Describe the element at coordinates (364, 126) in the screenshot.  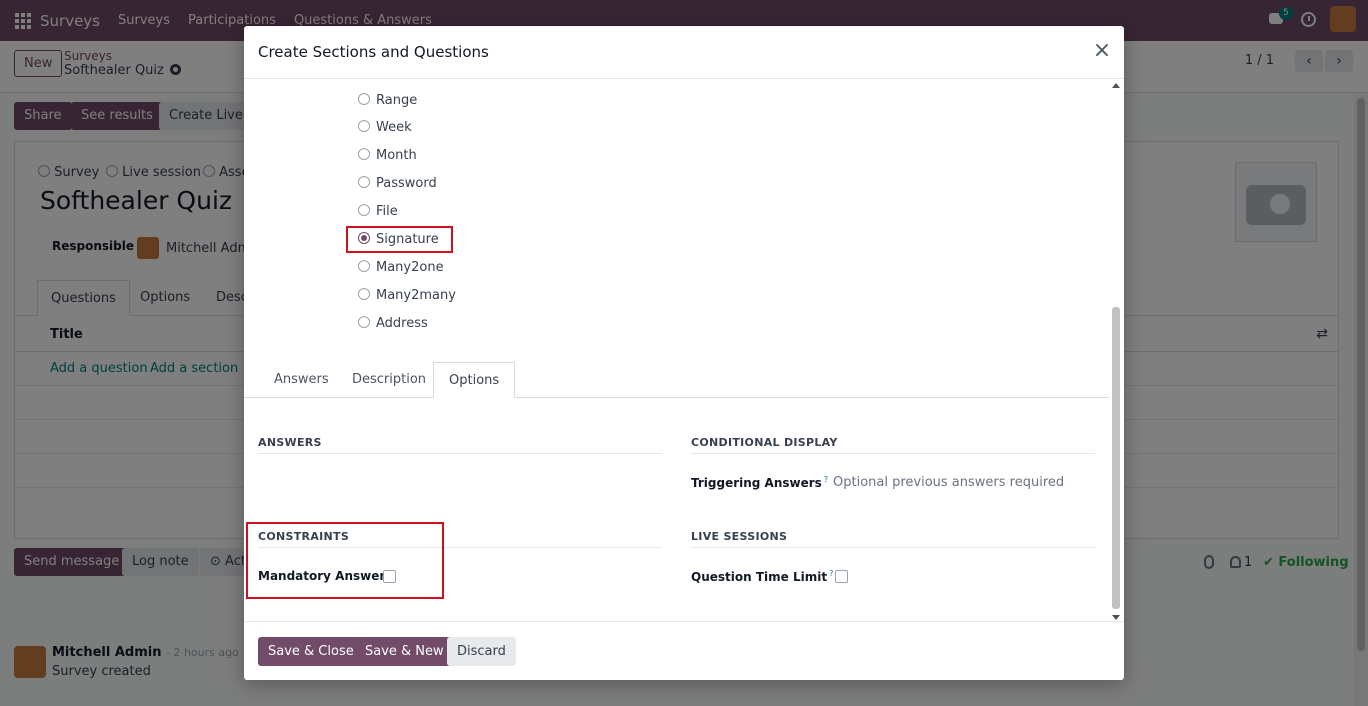
I see `radio-week` at that location.